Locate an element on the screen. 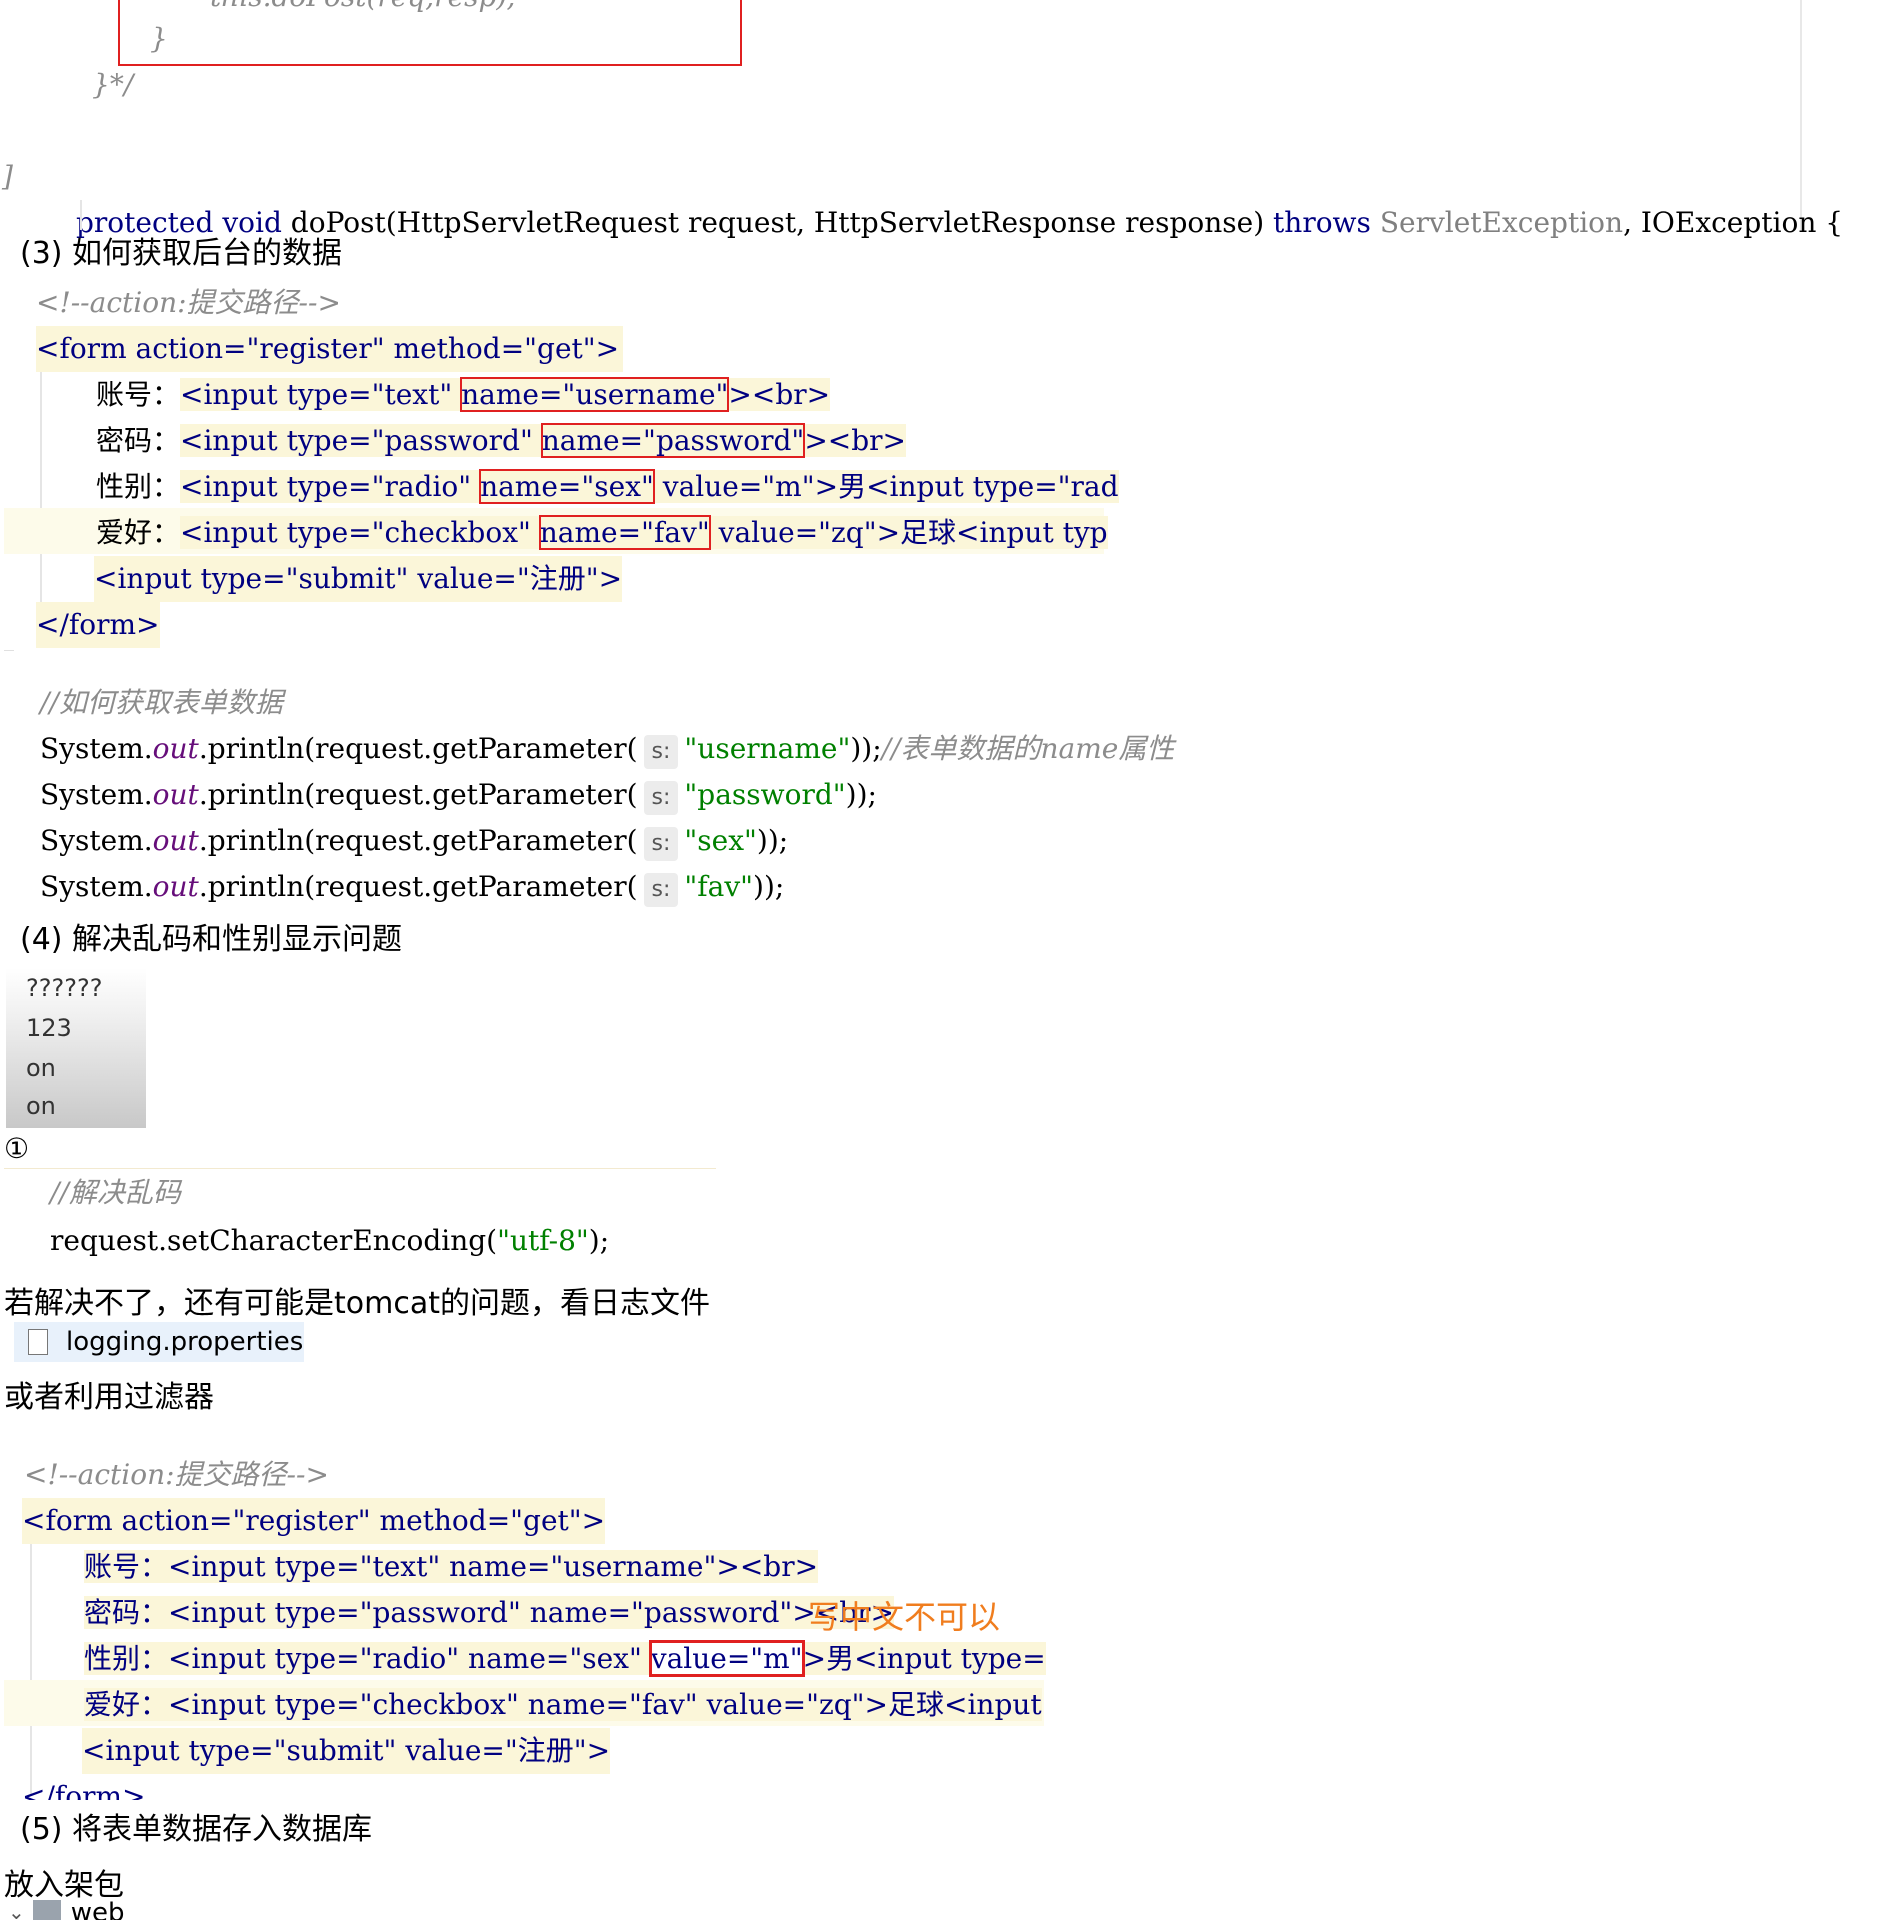  chevron-down-icon: ⌄ is located at coordinates (16, 1910).